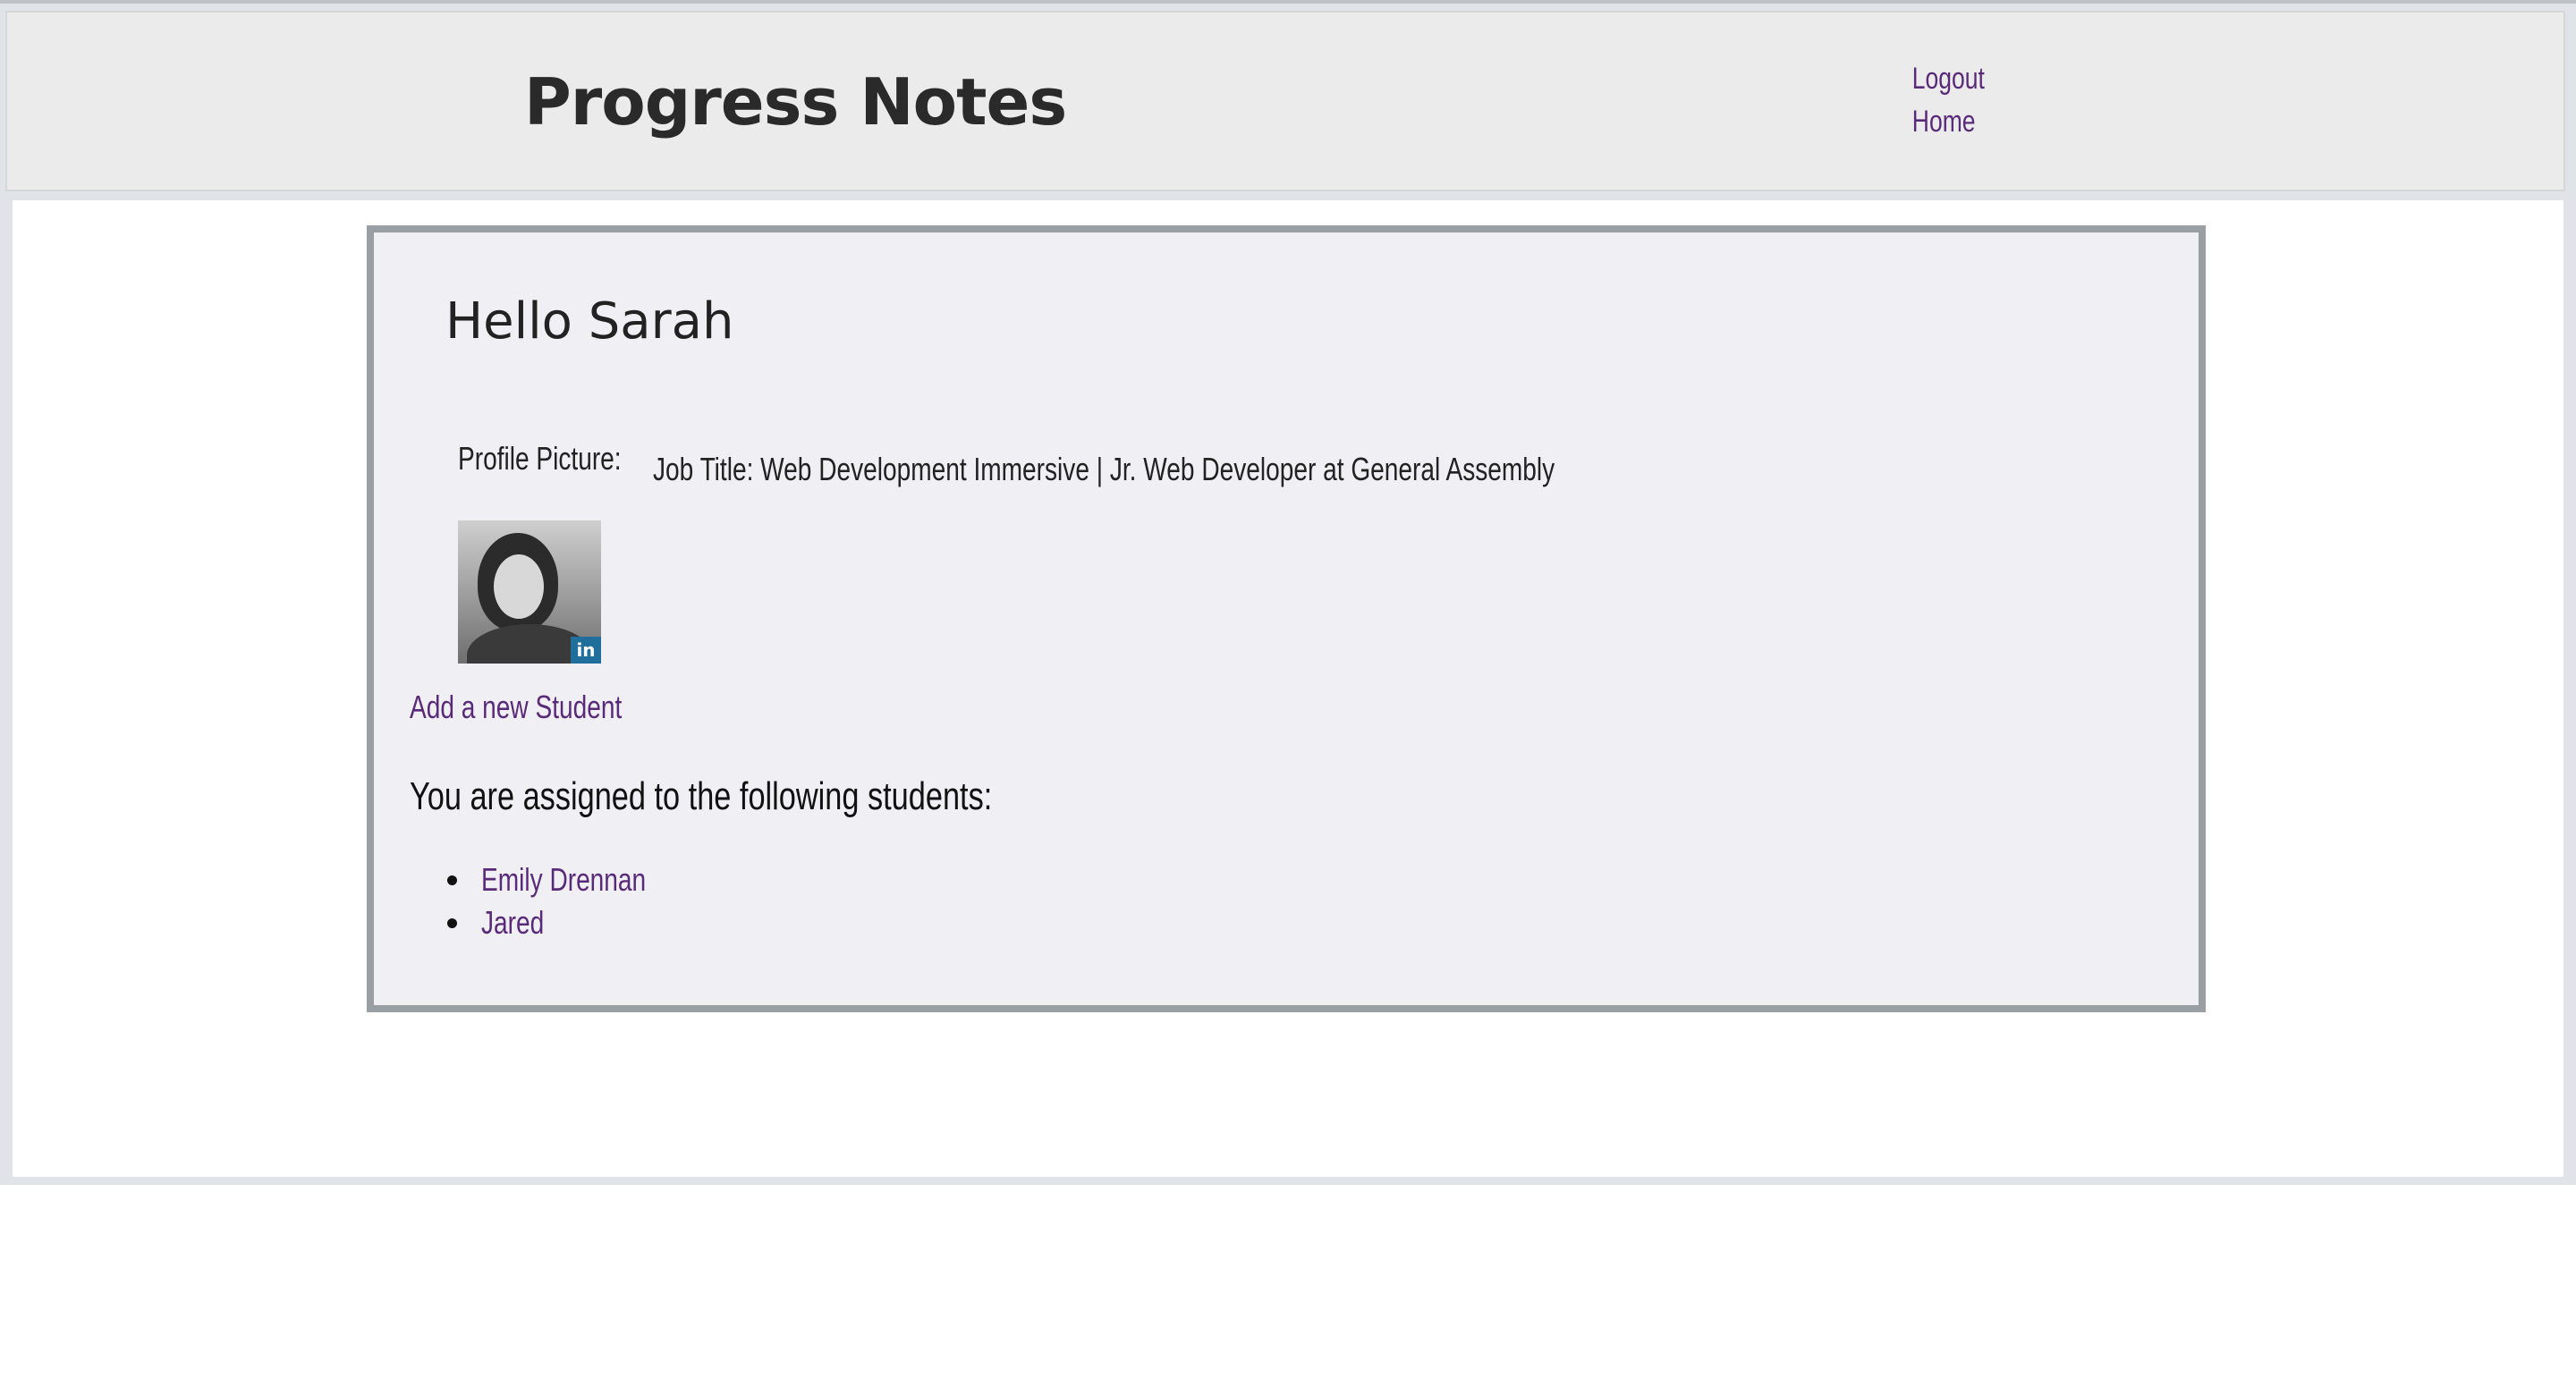 This screenshot has height=1395, width=2576. I want to click on top-nav: Logout Home, so click(1939, 100).